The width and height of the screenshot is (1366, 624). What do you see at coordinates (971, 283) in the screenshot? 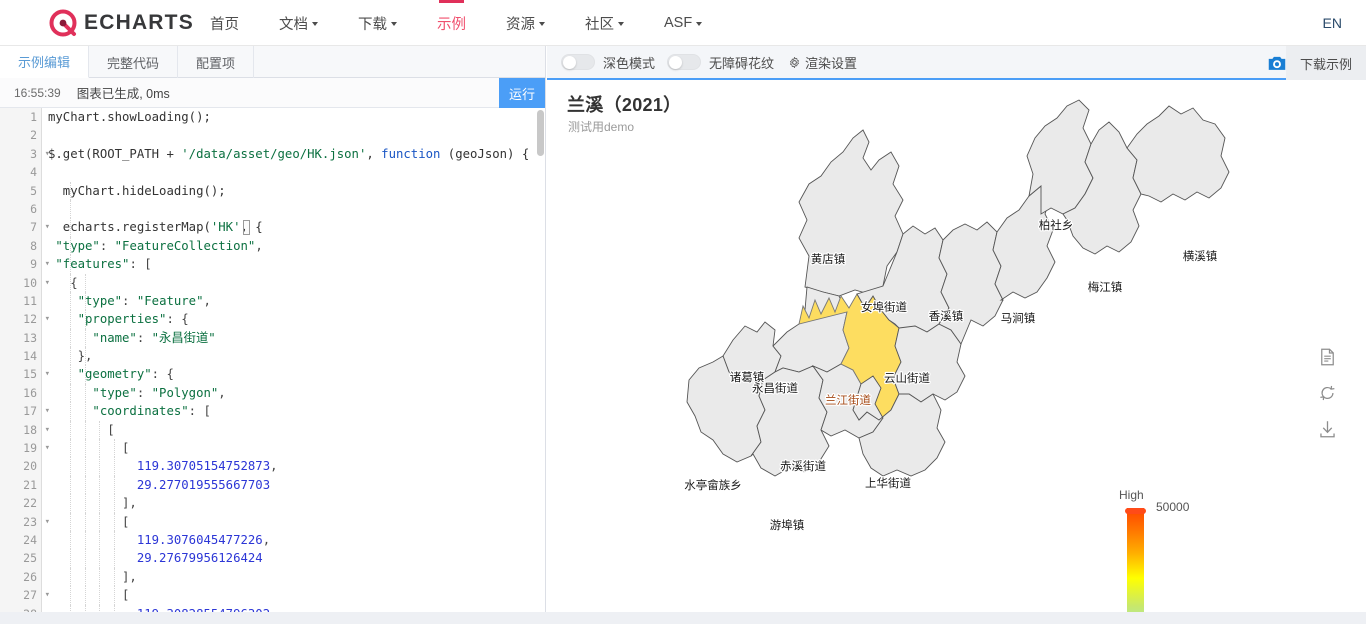
I see `region-xiangxizhen` at bounding box center [971, 283].